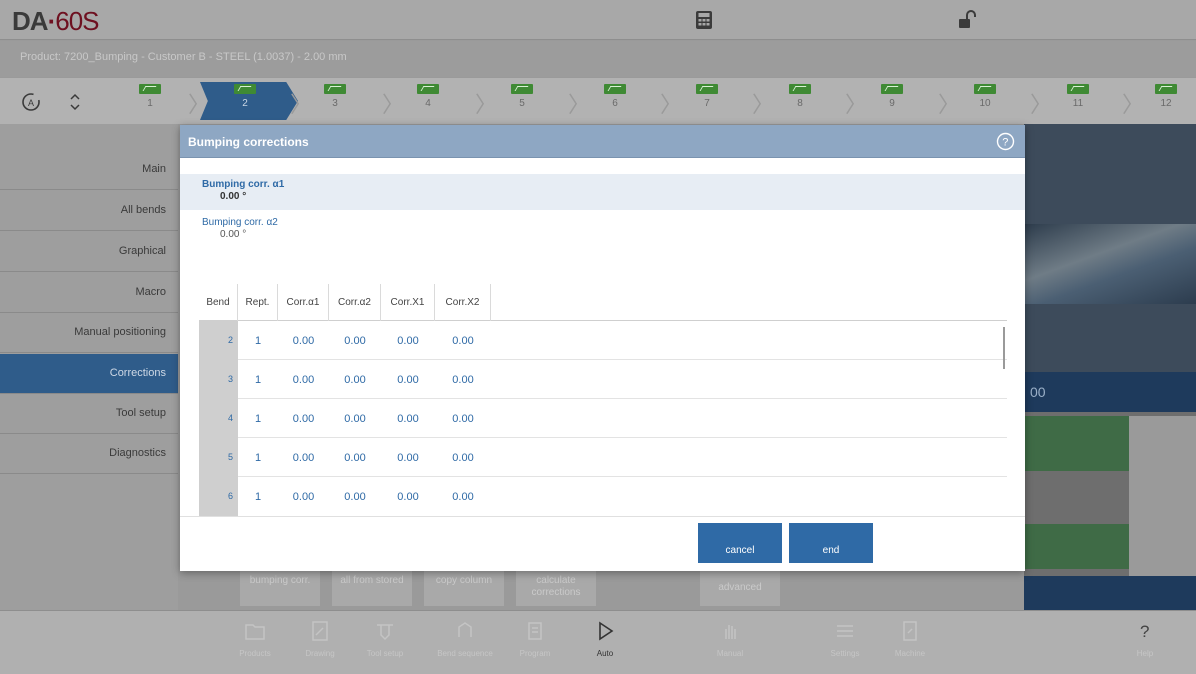 This screenshot has height=674, width=1196. Describe the element at coordinates (218, 496) in the screenshot. I see `cell-bend: 6` at that location.